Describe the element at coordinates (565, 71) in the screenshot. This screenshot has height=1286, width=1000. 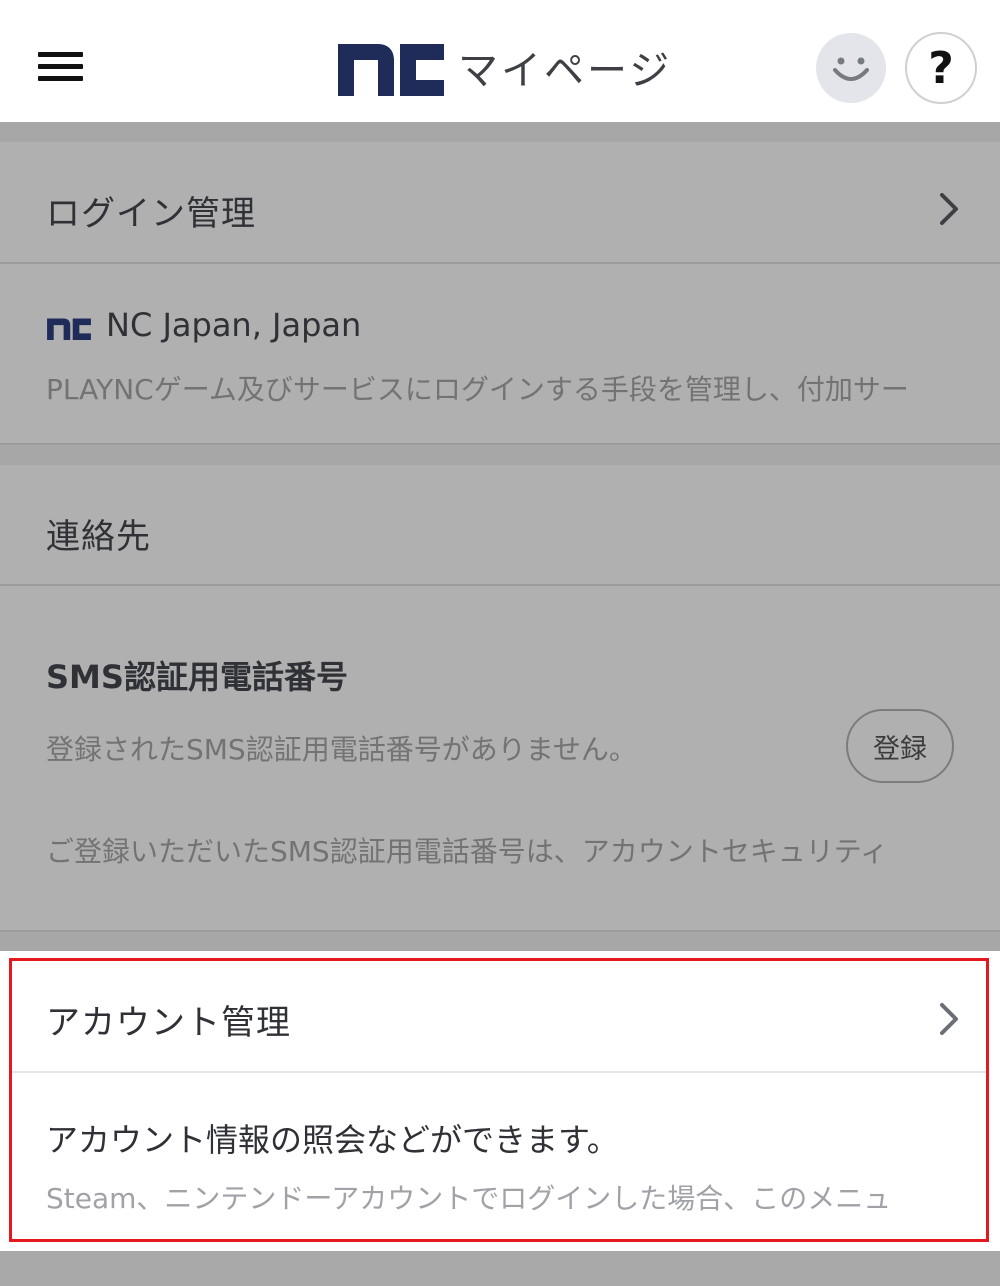
I see `page-title: マイページ` at that location.